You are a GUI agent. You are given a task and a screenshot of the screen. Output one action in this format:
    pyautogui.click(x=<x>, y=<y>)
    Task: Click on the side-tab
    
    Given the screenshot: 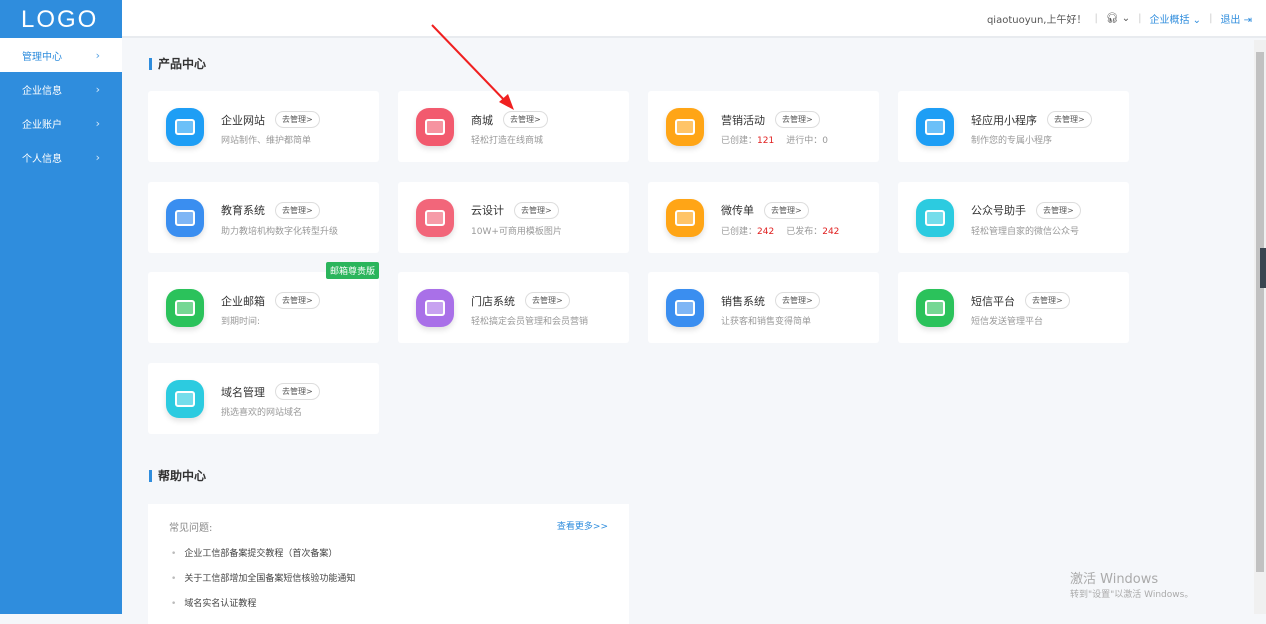 What is the action you would take?
    pyautogui.click(x=1263, y=268)
    